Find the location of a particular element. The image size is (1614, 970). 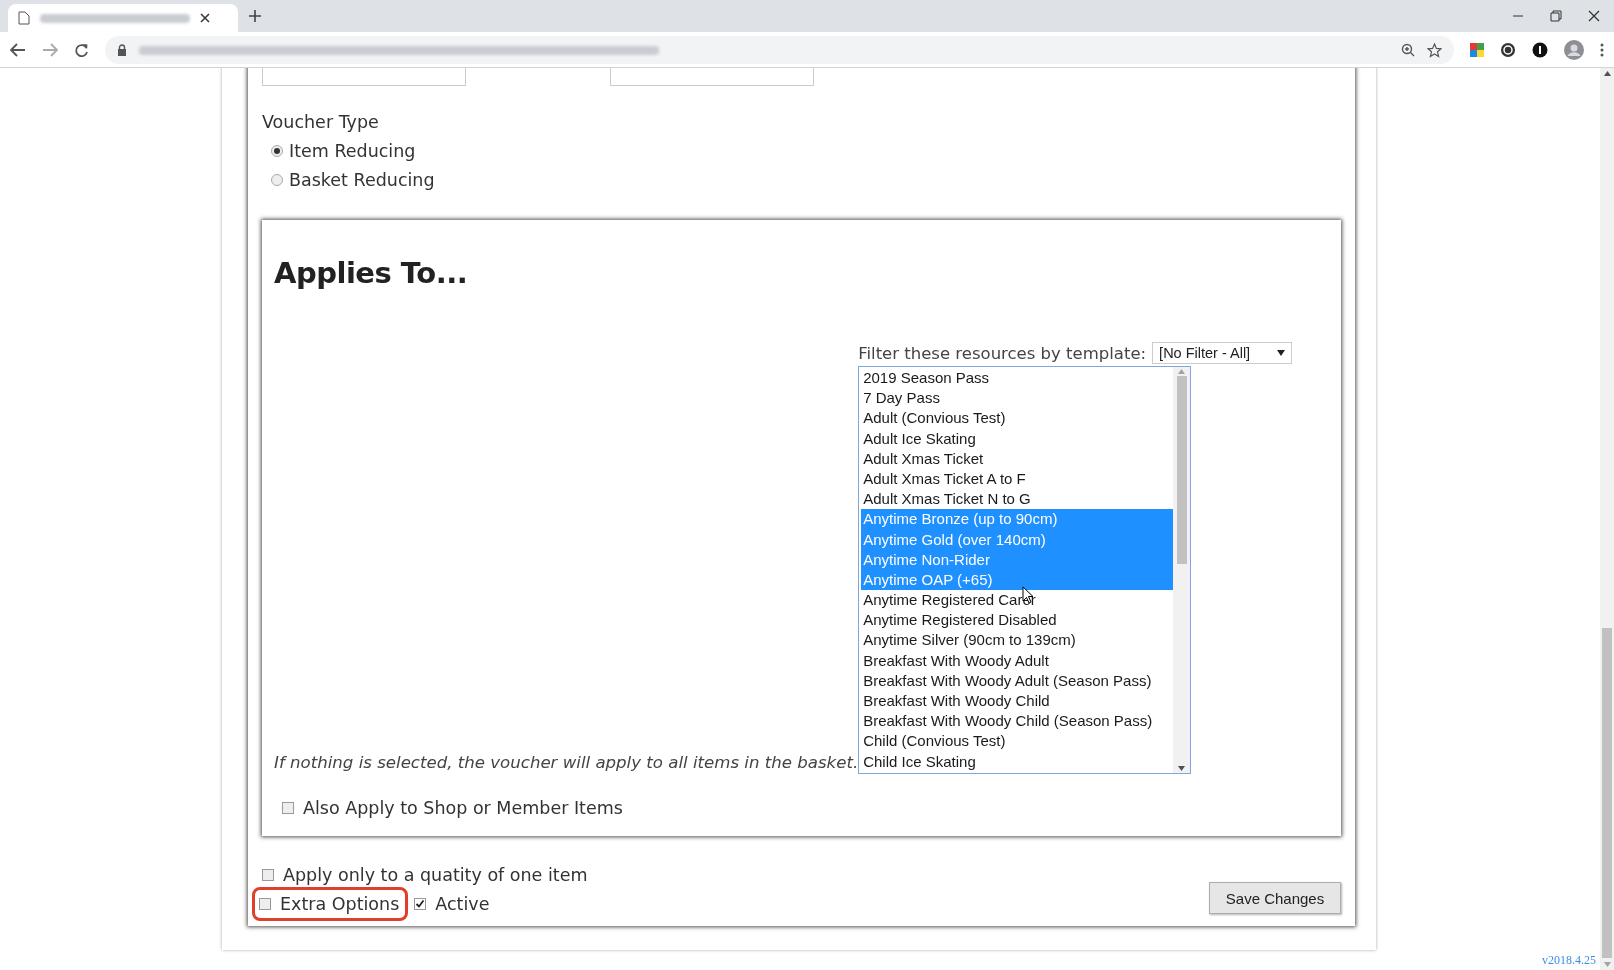

scroll-up-icon is located at coordinates (1607, 73).